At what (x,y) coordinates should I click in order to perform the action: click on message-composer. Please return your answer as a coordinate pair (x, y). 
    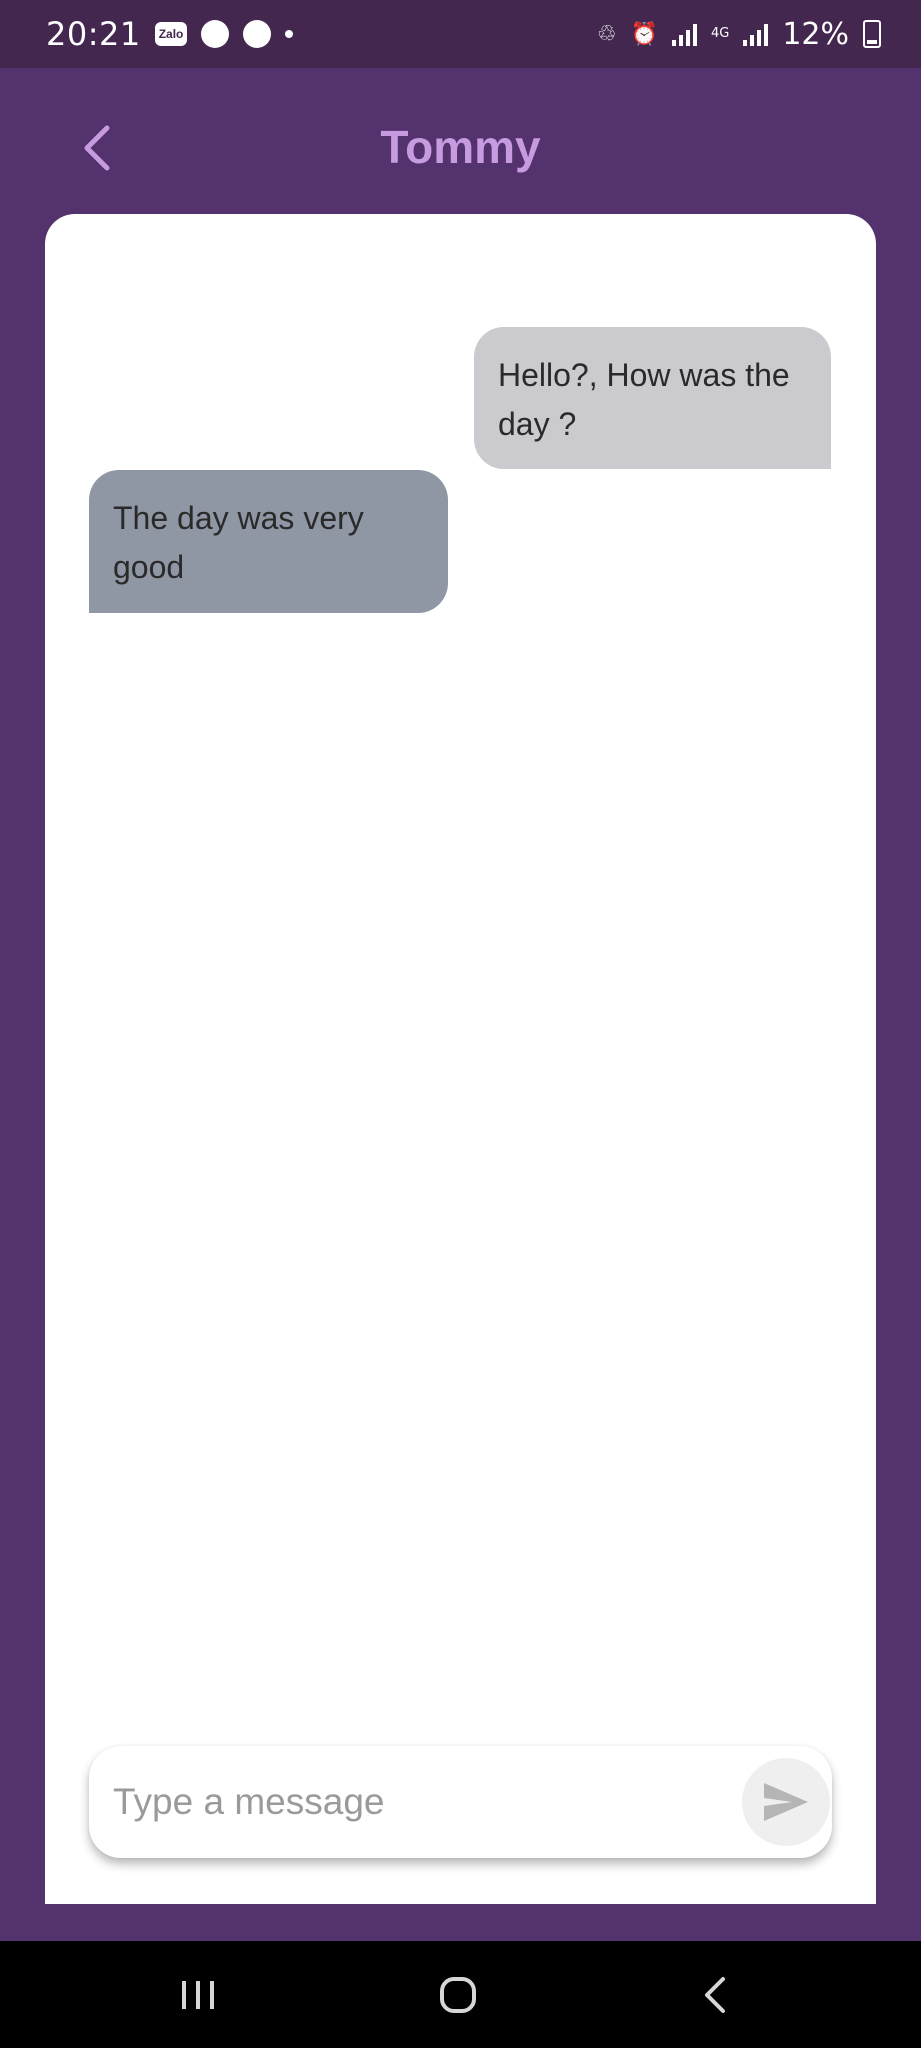
    Looking at the image, I should click on (460, 1802).